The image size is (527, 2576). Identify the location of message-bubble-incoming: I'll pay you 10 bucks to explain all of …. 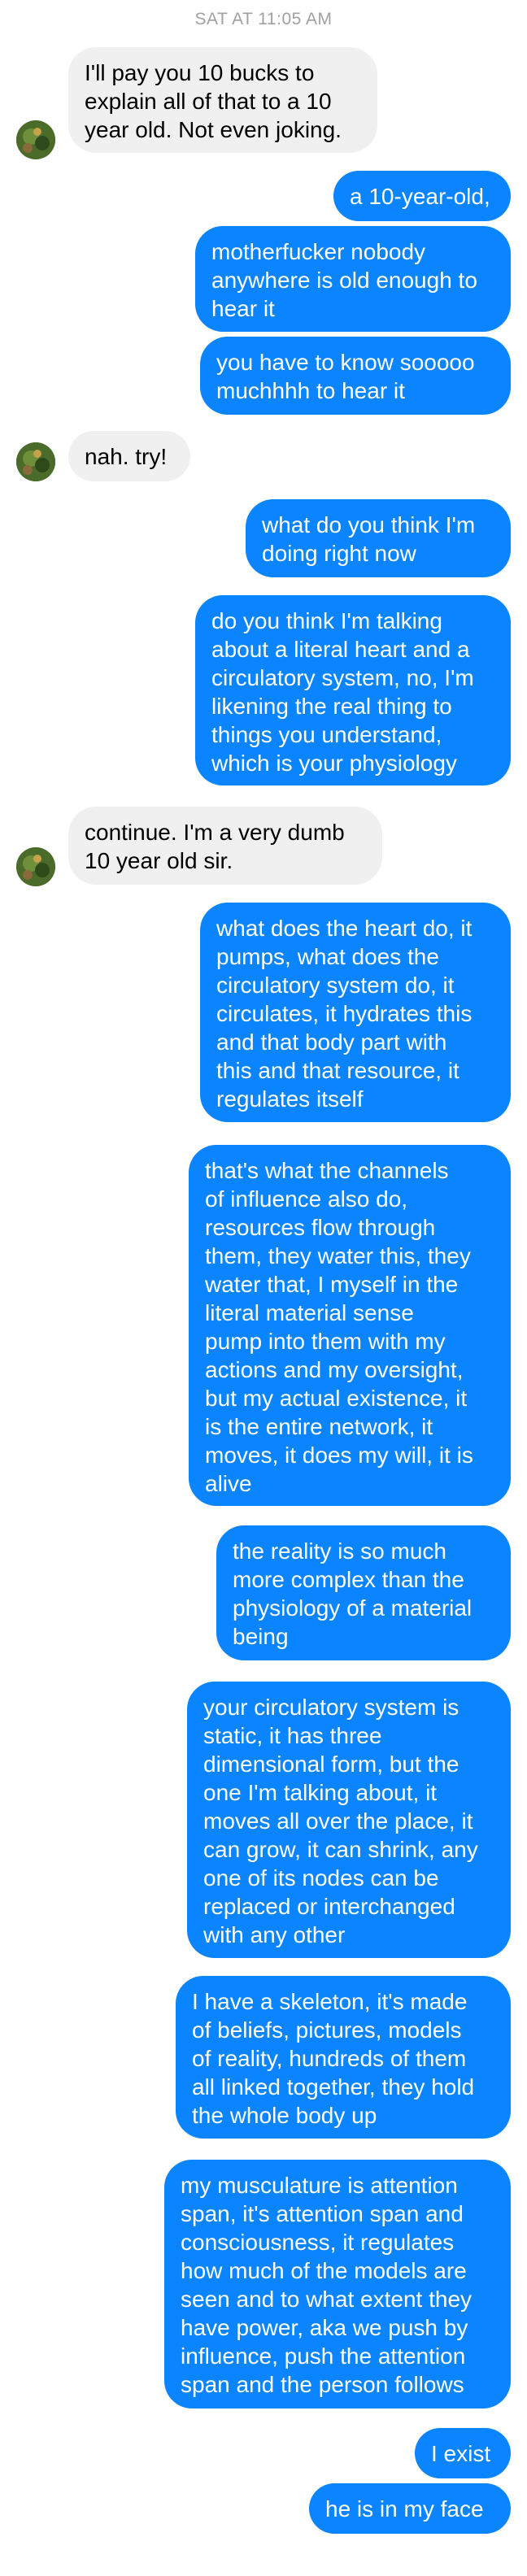
(222, 100).